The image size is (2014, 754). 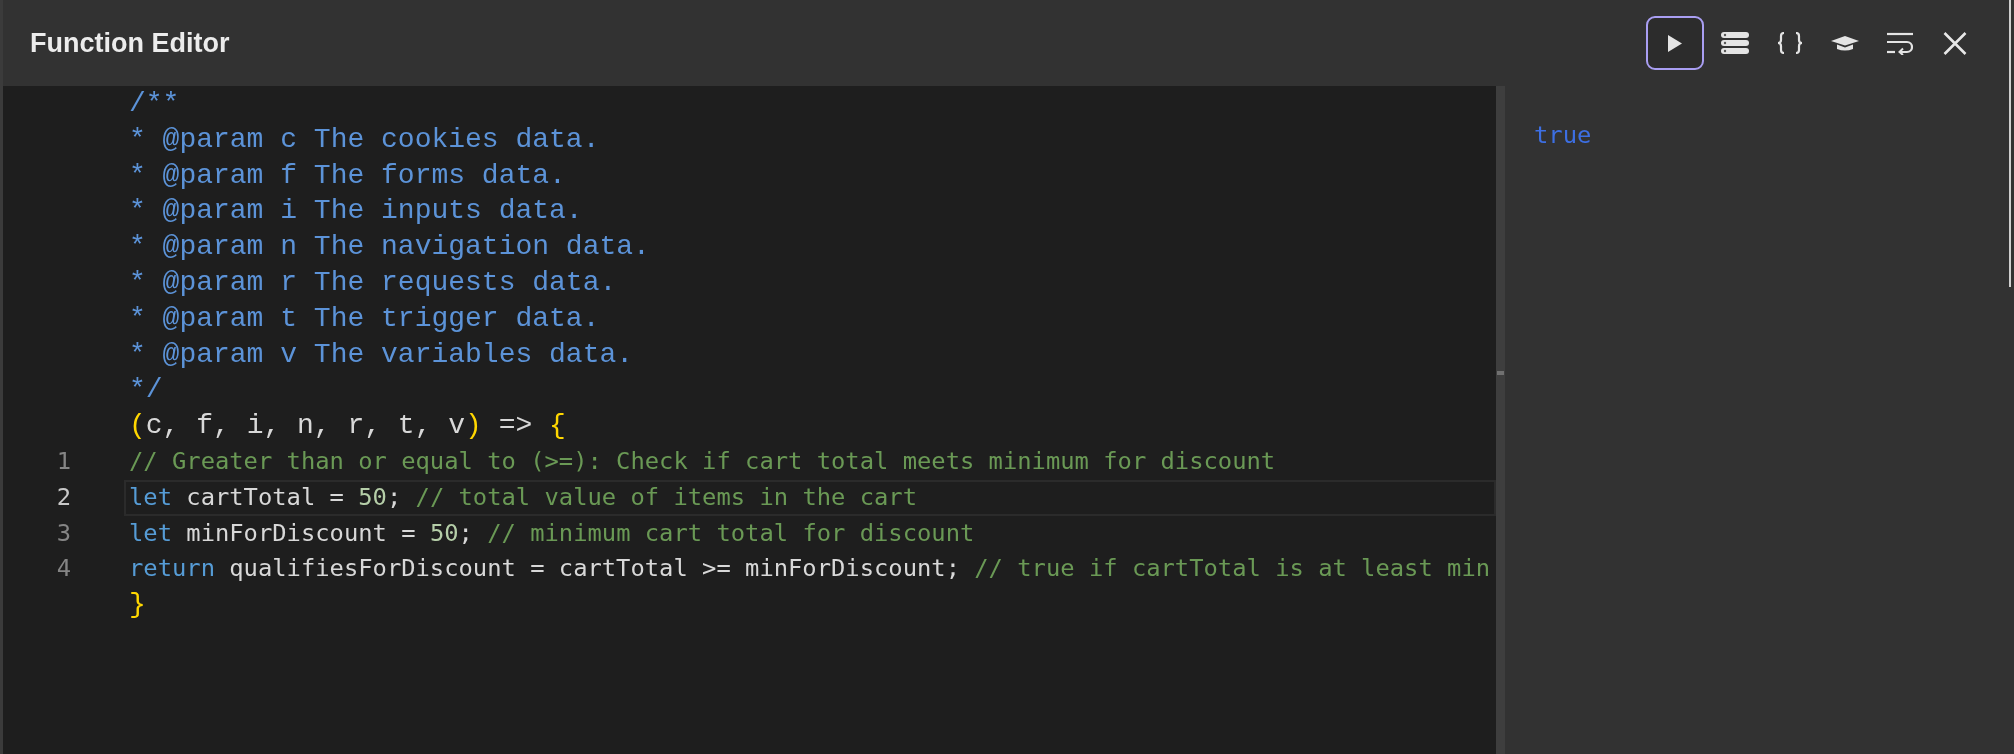 What do you see at coordinates (523, 497) in the screenshot?
I see `code-line: let cartTotal = 50; // total value of items in the cart` at bounding box center [523, 497].